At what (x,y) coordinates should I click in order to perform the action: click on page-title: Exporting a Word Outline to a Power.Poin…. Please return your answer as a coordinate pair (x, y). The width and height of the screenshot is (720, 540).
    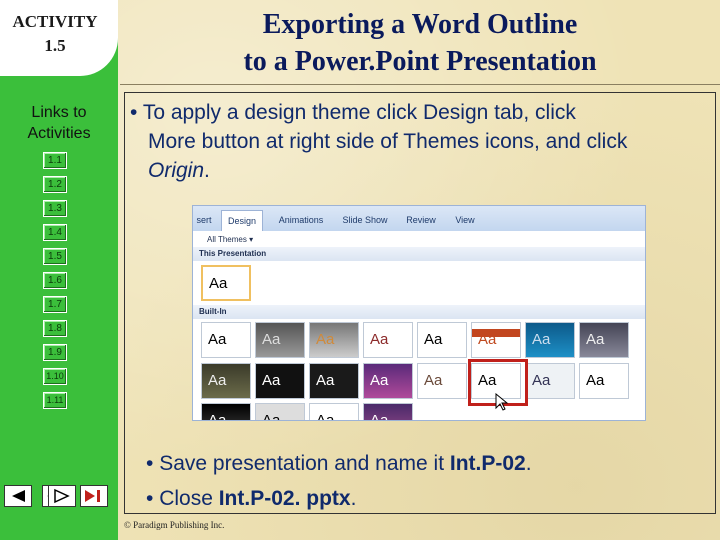
    Looking at the image, I should click on (420, 43).